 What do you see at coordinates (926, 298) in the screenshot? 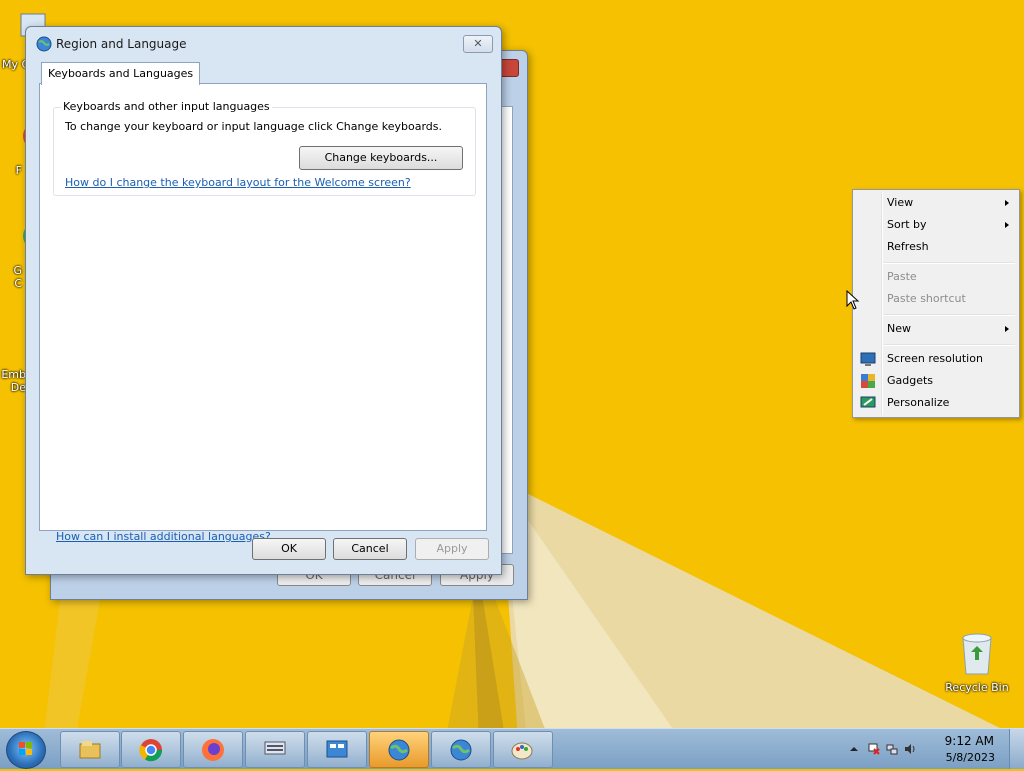
I see `menu-item-paste-shortcut-label: Paste shortcut` at bounding box center [926, 298].